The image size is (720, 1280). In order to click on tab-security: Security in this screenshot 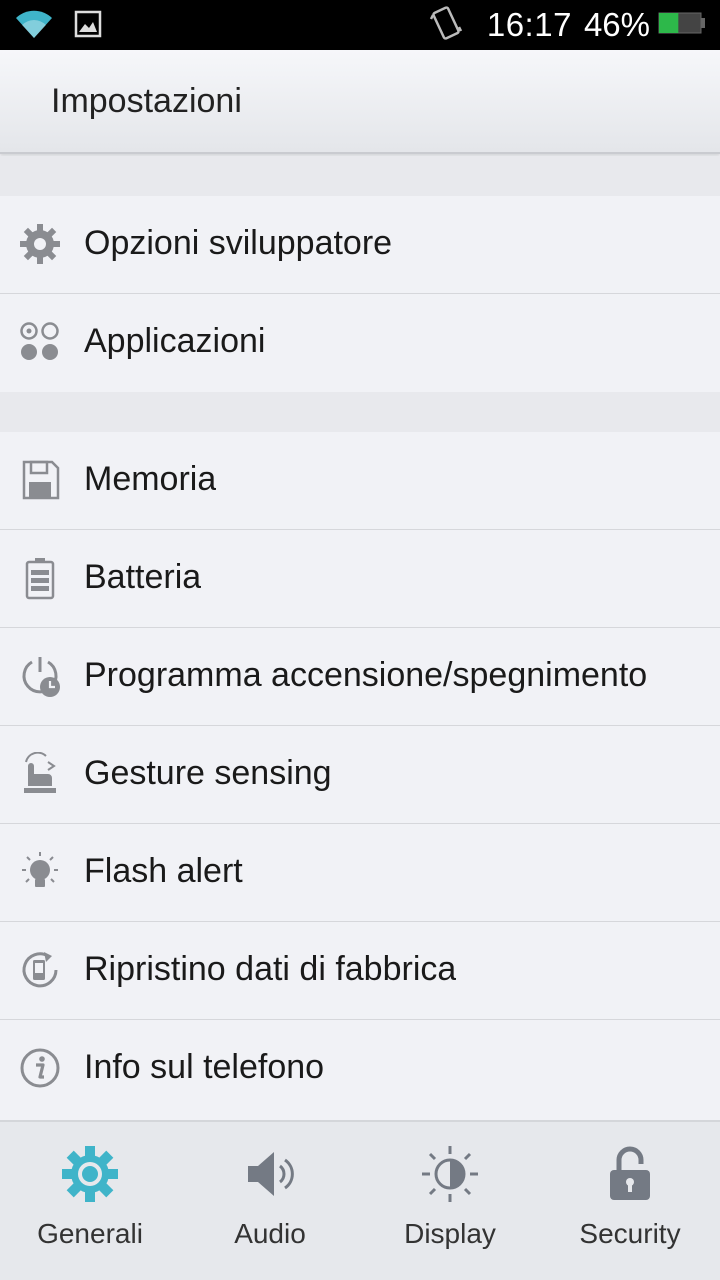, I will do `click(630, 1201)`.